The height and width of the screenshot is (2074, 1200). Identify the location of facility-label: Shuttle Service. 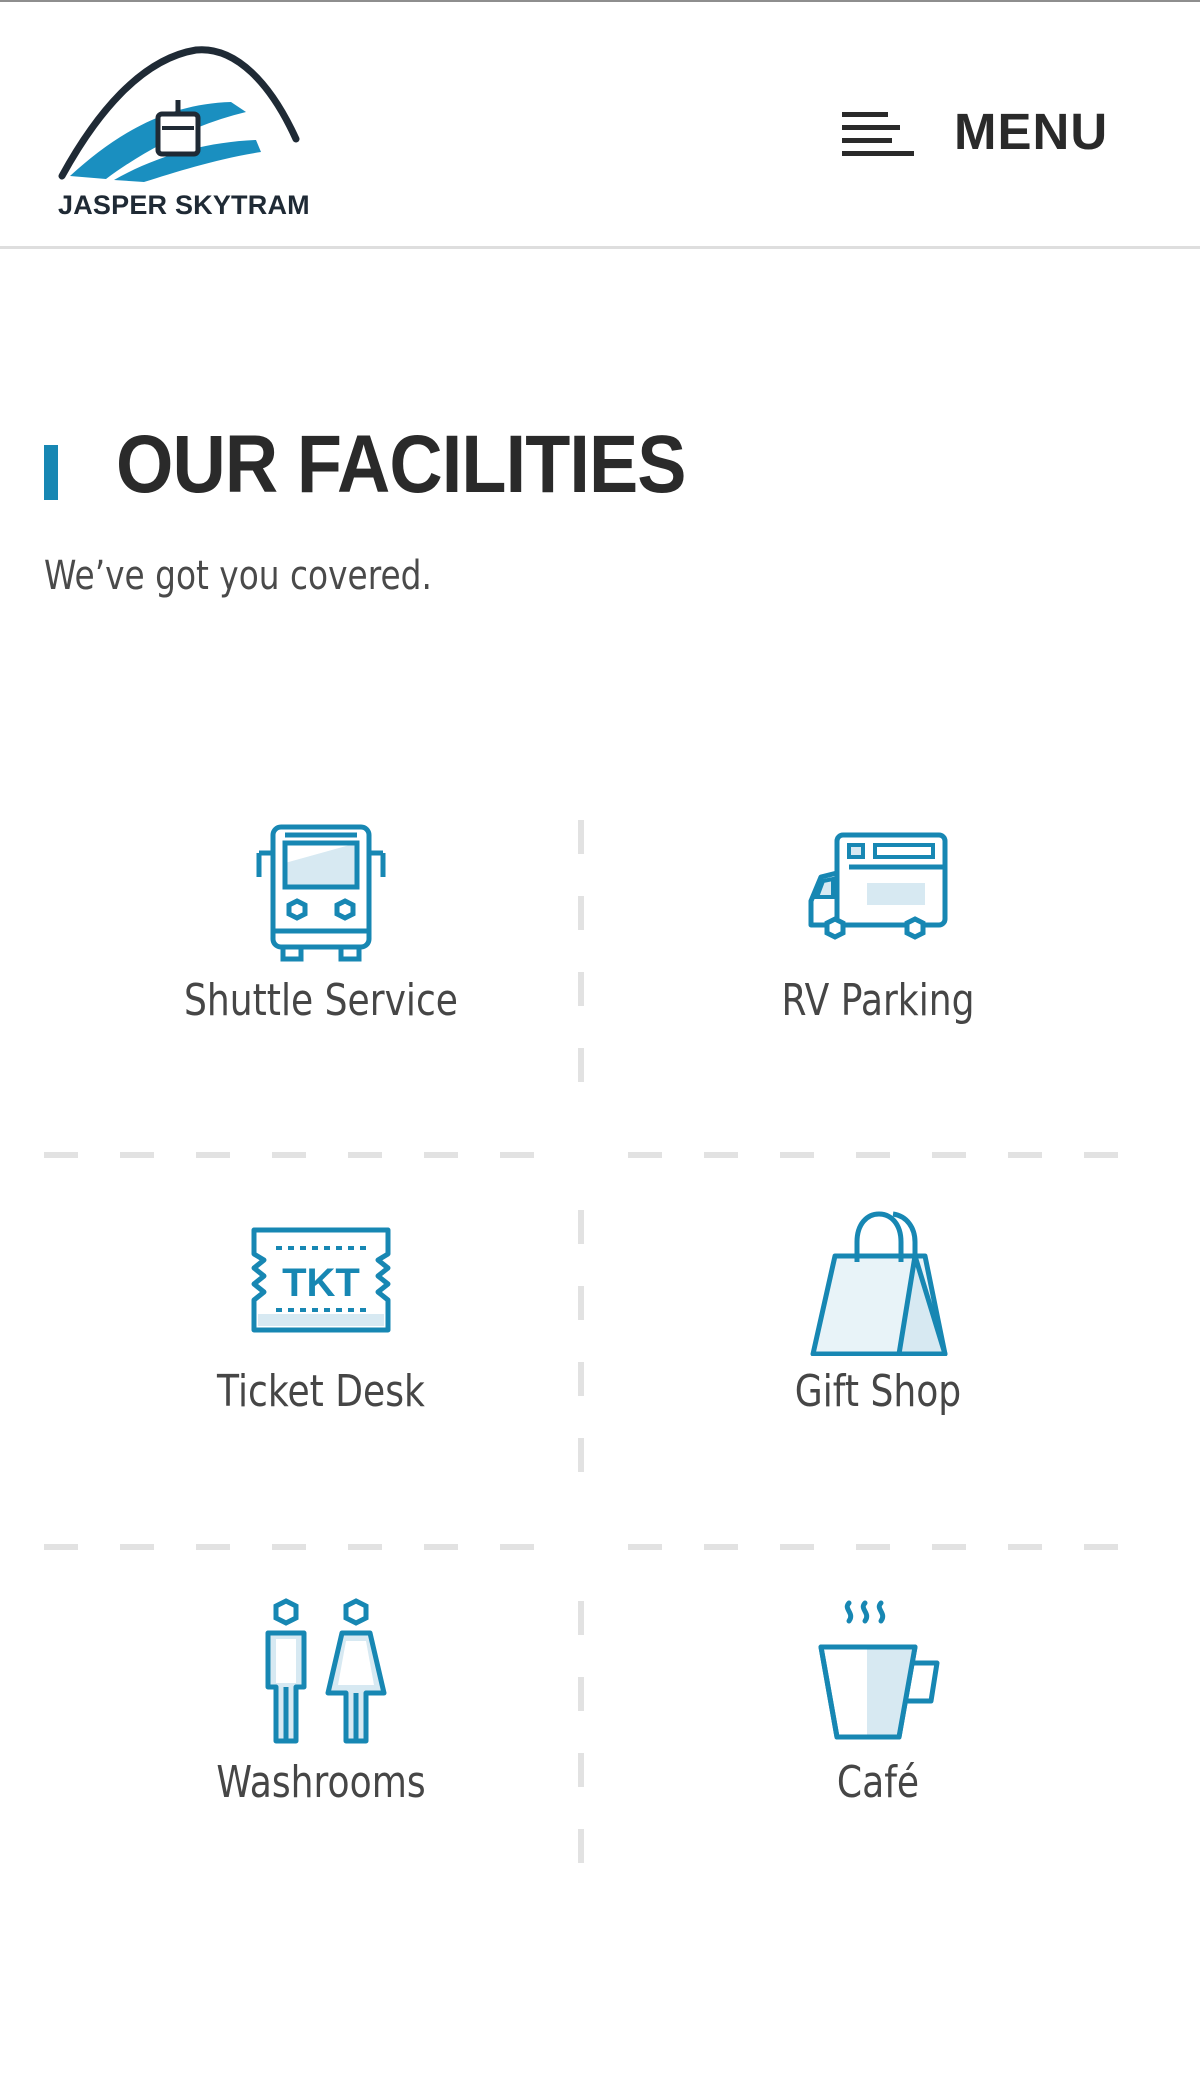
(321, 1000).